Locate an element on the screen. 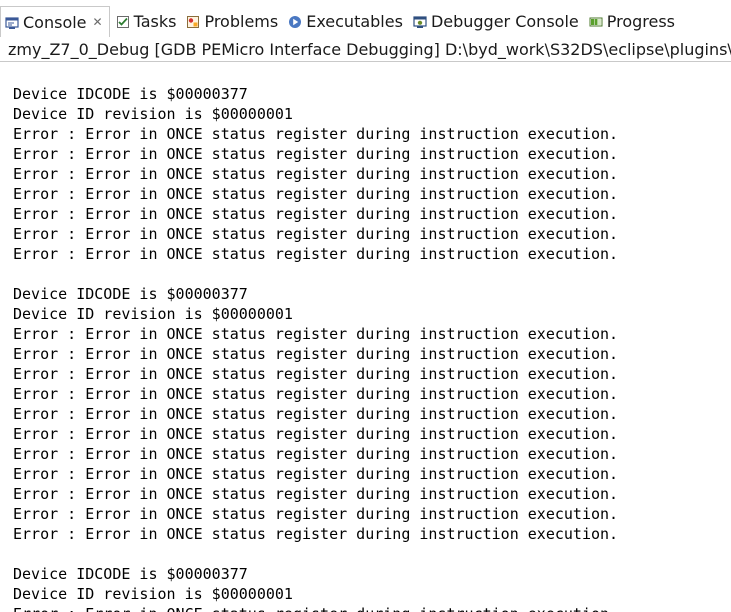 This screenshot has width=731, height=612. tab-progress: Progress is located at coordinates (635, 21).